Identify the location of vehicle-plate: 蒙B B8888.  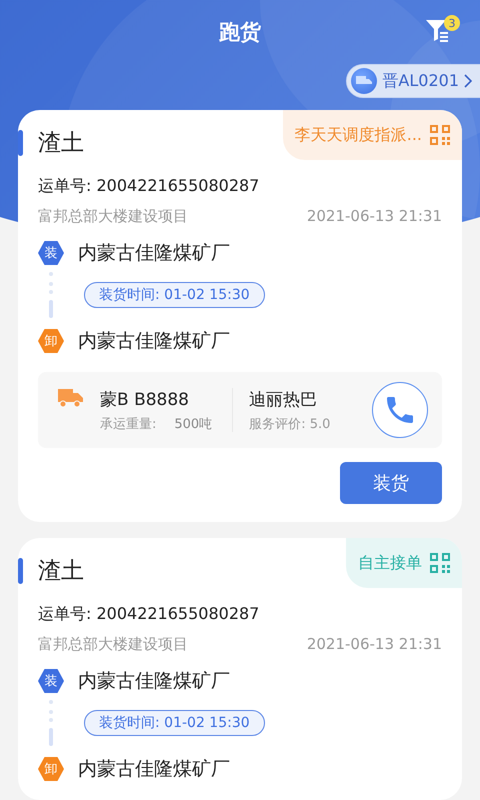
(145, 399).